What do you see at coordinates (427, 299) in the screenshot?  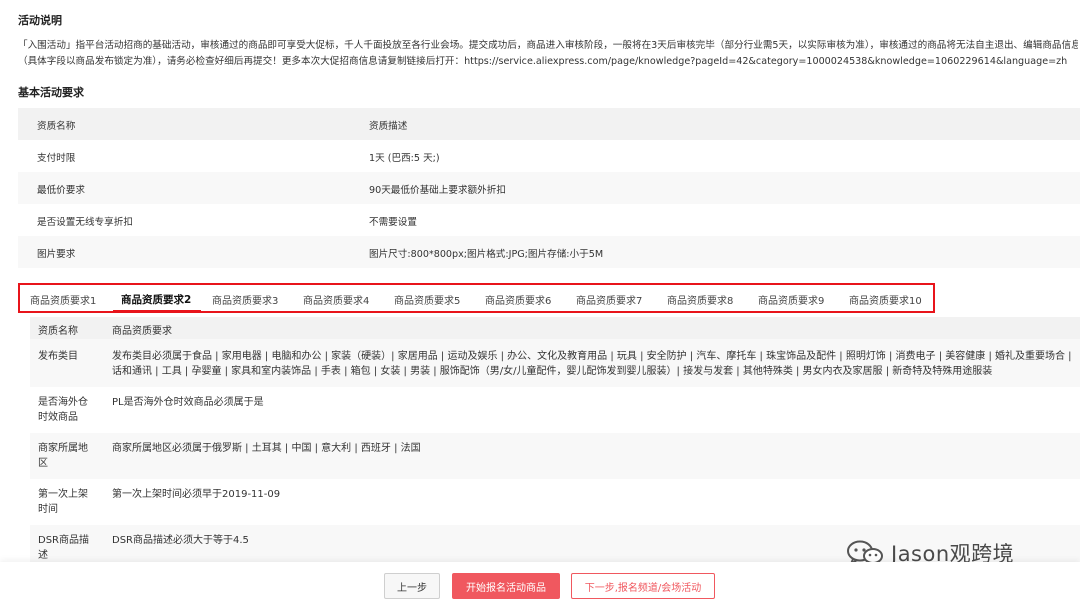 I see `tab-requirement-5: 商品资质要求5` at bounding box center [427, 299].